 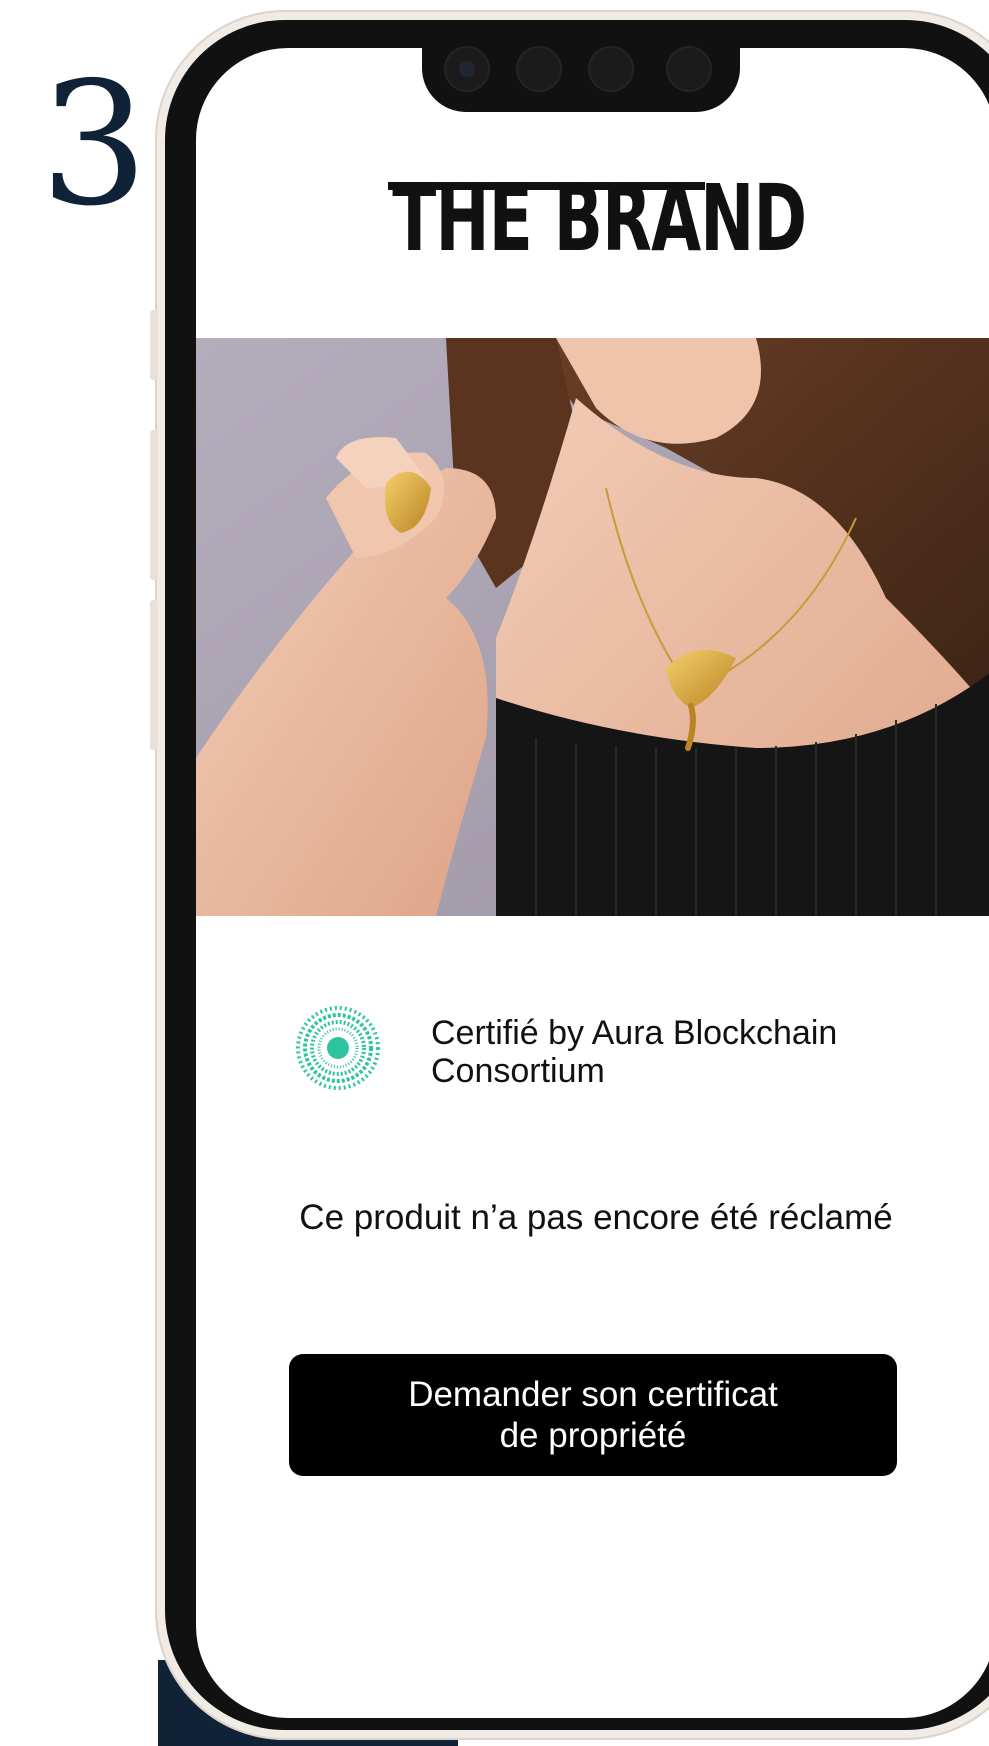 What do you see at coordinates (593, 1435) in the screenshot?
I see `request-certificate-label-line2: de propriété` at bounding box center [593, 1435].